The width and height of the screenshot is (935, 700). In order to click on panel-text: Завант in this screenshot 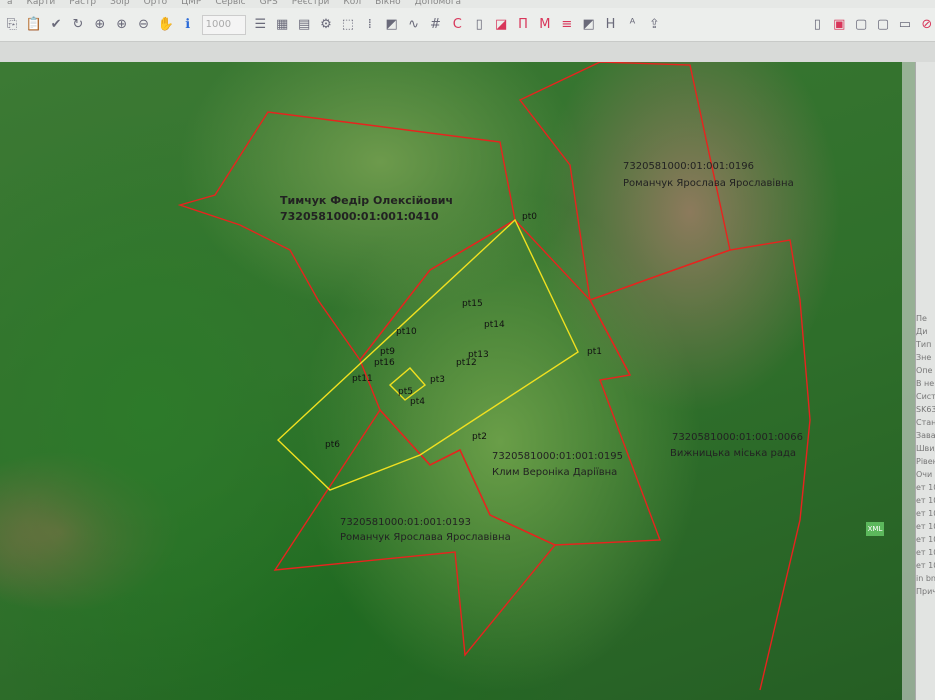, I will do `click(925, 435)`.